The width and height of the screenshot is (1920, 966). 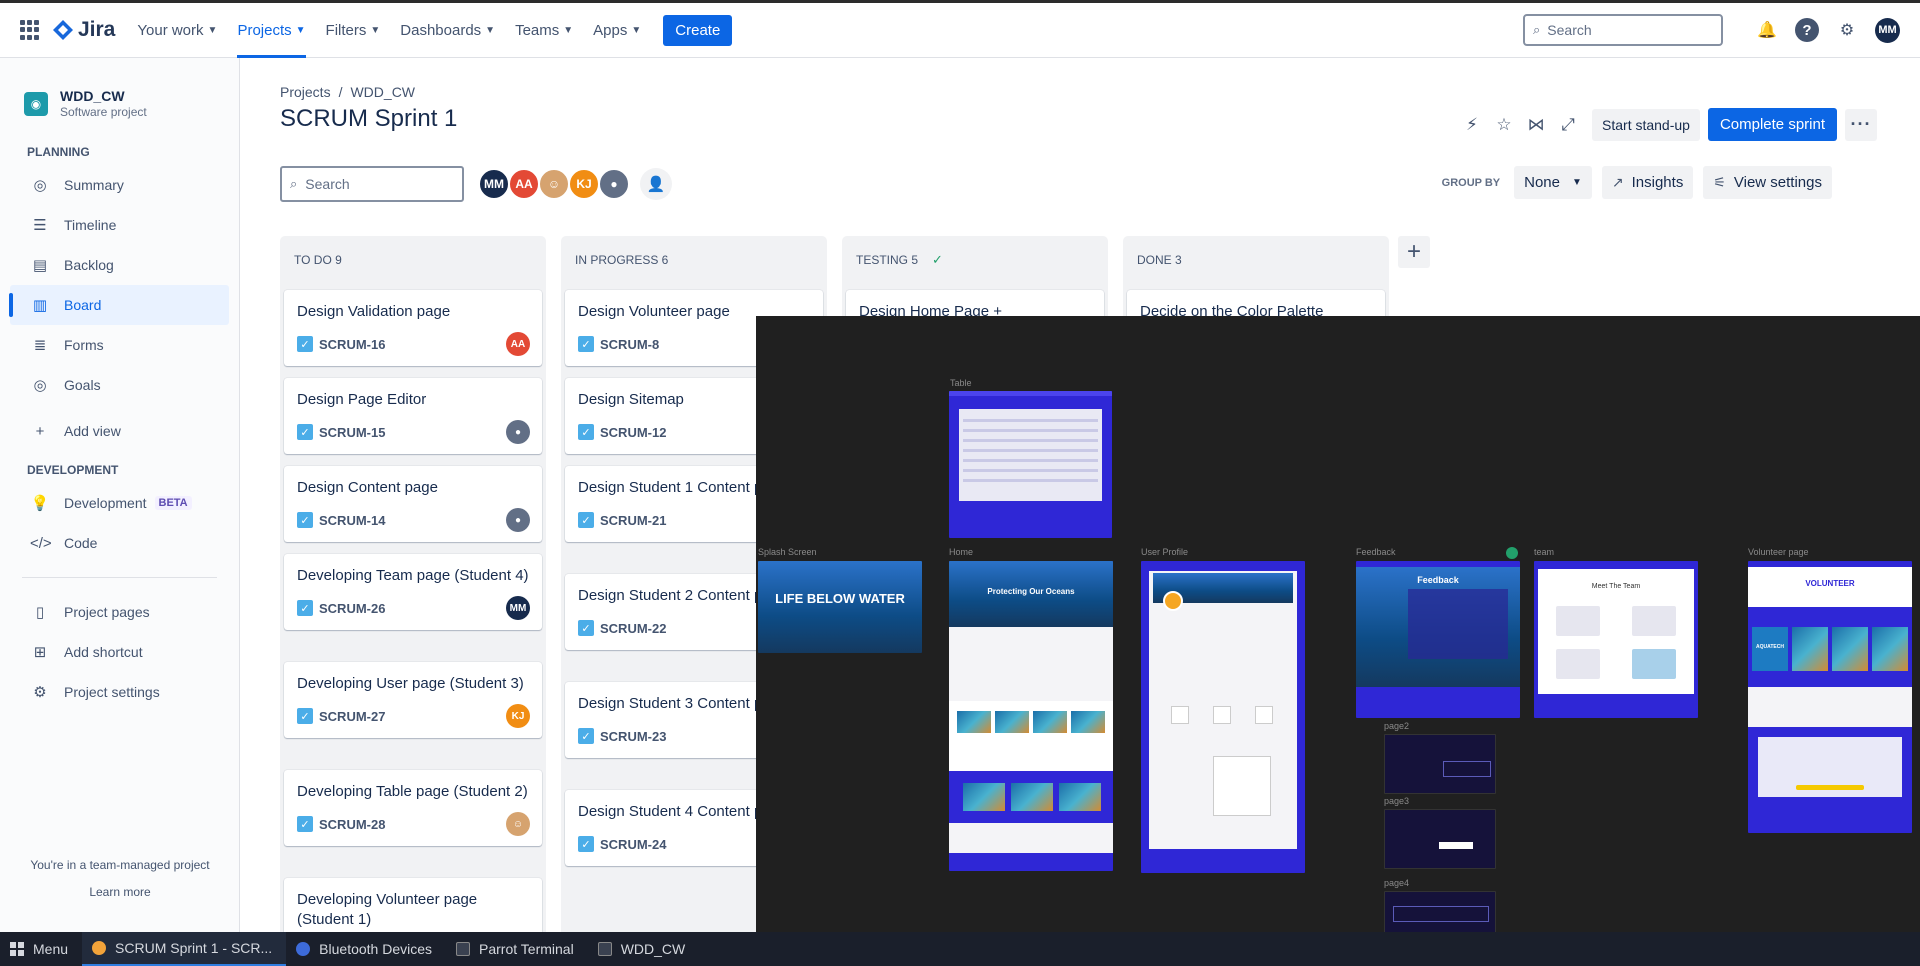 What do you see at coordinates (644, 949) in the screenshot?
I see `taskbar-item-wdd: WDD_CW` at bounding box center [644, 949].